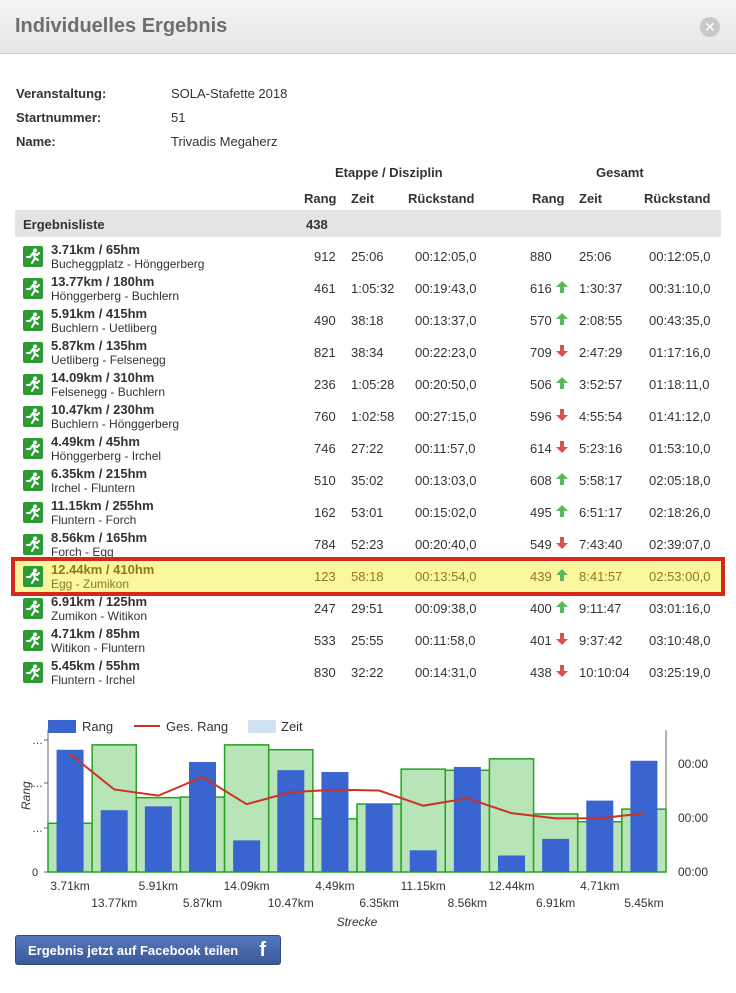  Describe the element at coordinates (99, 537) in the screenshot. I see `segment-title: 8.56km / 165hm` at that location.